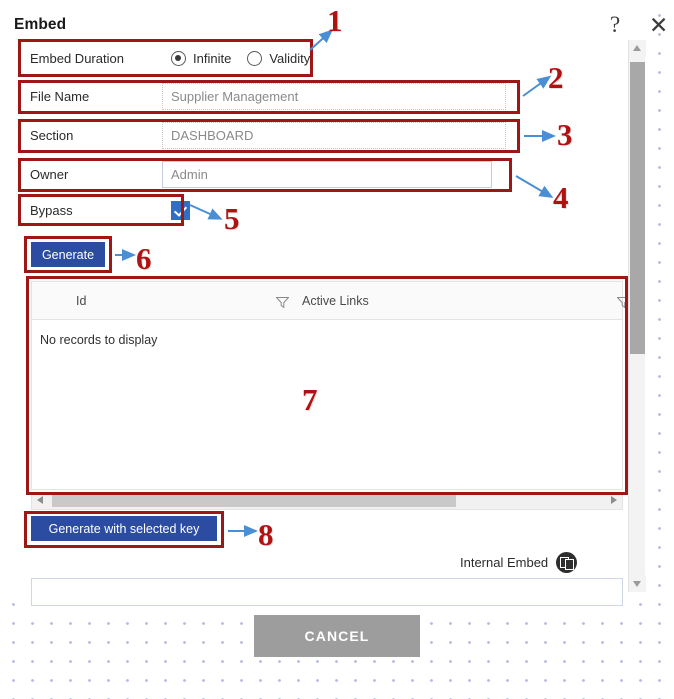 The width and height of the screenshot is (674, 699). I want to click on embed-duration-radio-group: Infinite Validity, so click(245, 58).